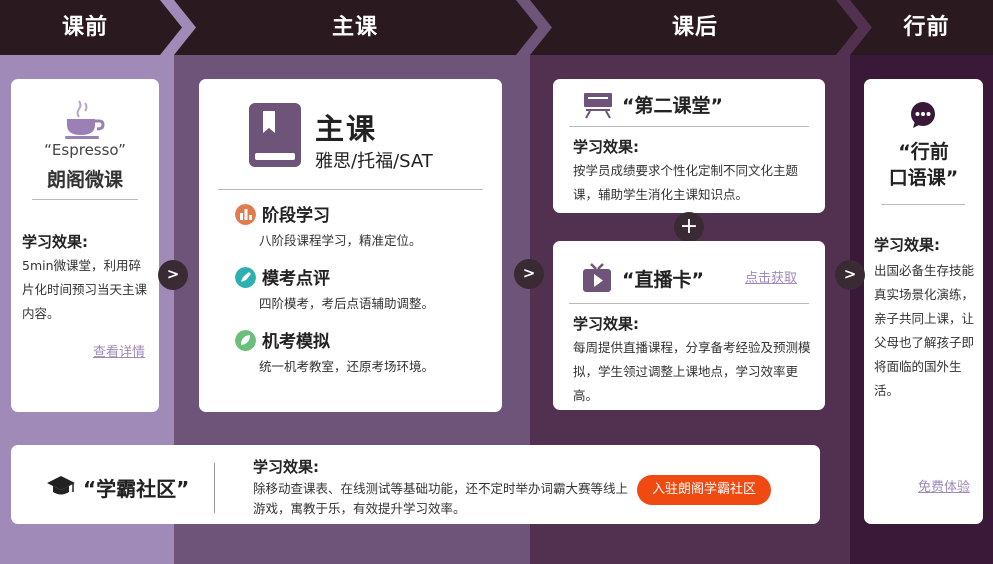 The height and width of the screenshot is (564, 993). Describe the element at coordinates (692, 371) in the screenshot. I see `effect-text: 每周提供直播课程，分享备考经验及预测模拟，学生领过调整上课地点，学习效率更高。` at that location.